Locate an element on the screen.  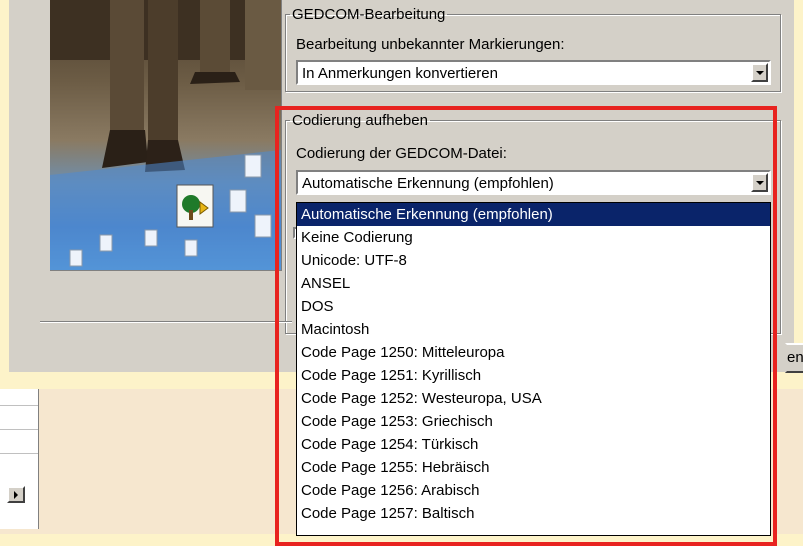
encoding-option: Code Page 1257: Baltisch is located at coordinates (533, 513).